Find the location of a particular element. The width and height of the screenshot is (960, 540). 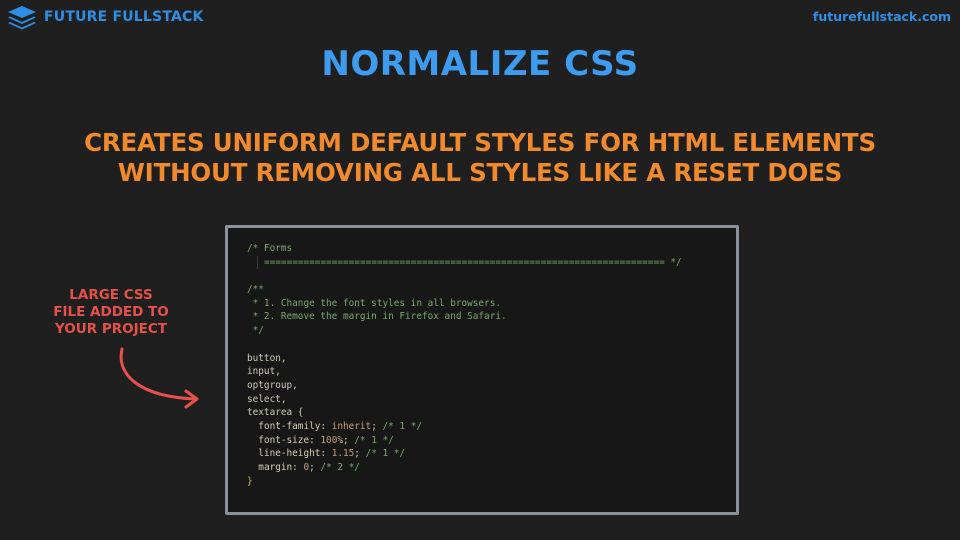

curved-arrow-icon is located at coordinates (159, 378).